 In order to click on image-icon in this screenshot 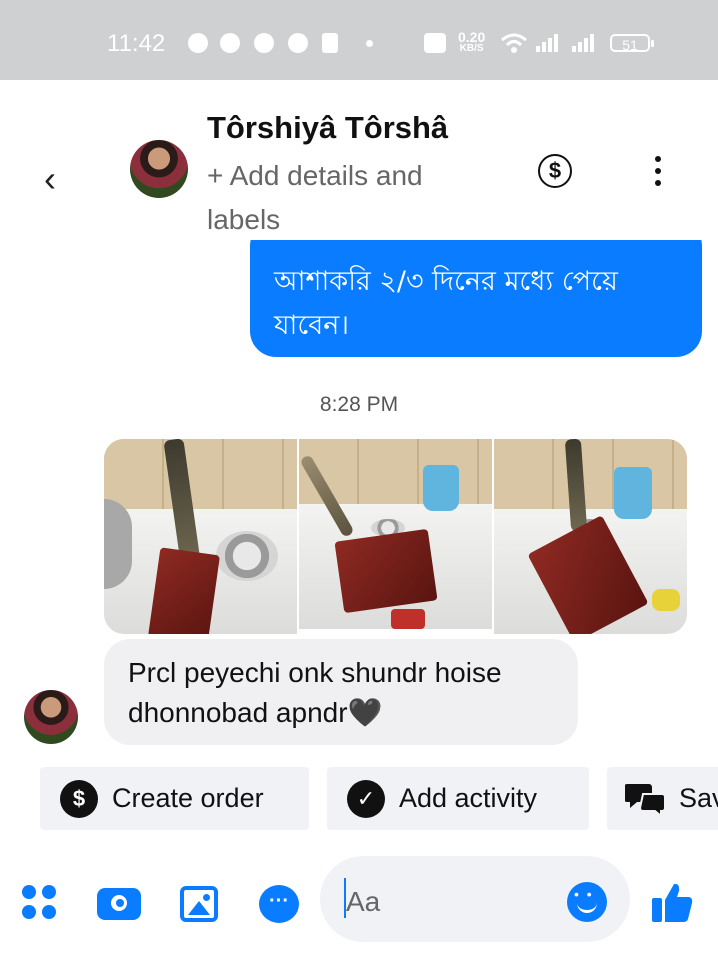, I will do `click(199, 904)`.